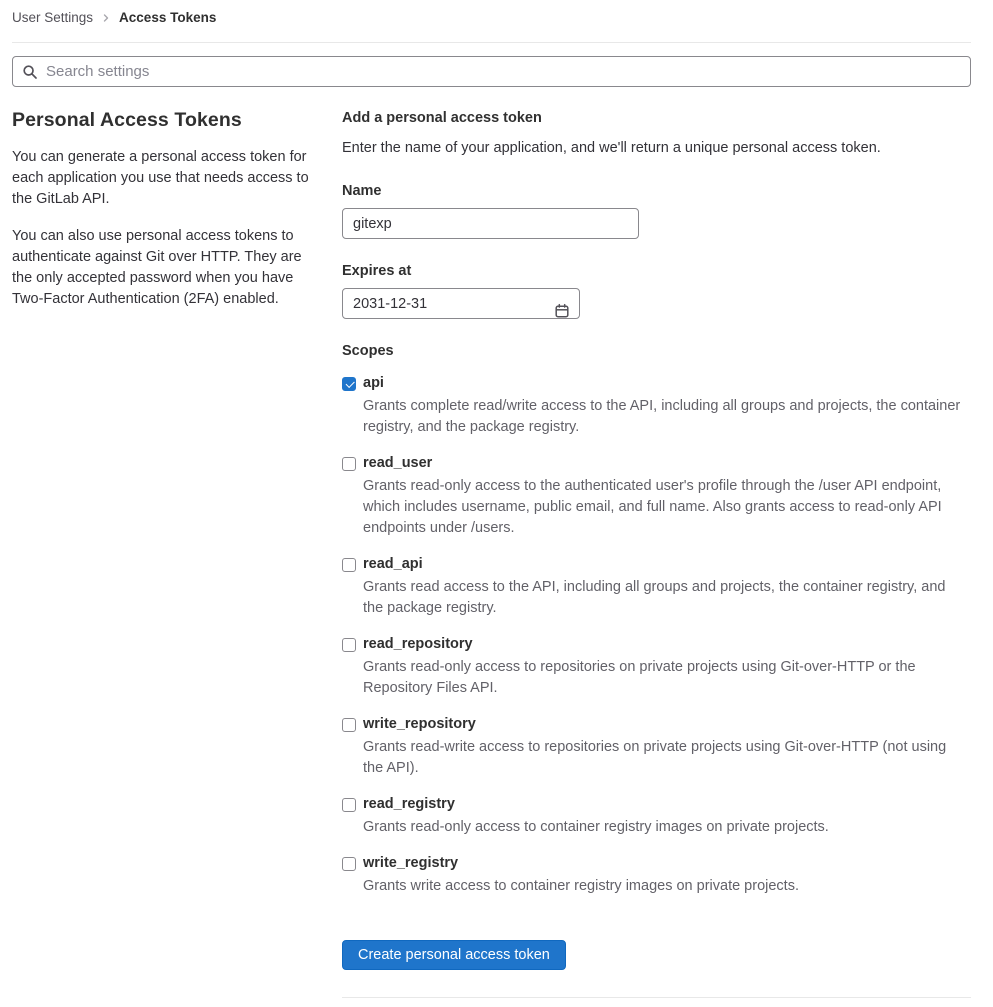 Image resolution: width=993 pixels, height=1007 pixels. Describe the element at coordinates (106, 17) in the screenshot. I see `chevron-right-icon` at that location.